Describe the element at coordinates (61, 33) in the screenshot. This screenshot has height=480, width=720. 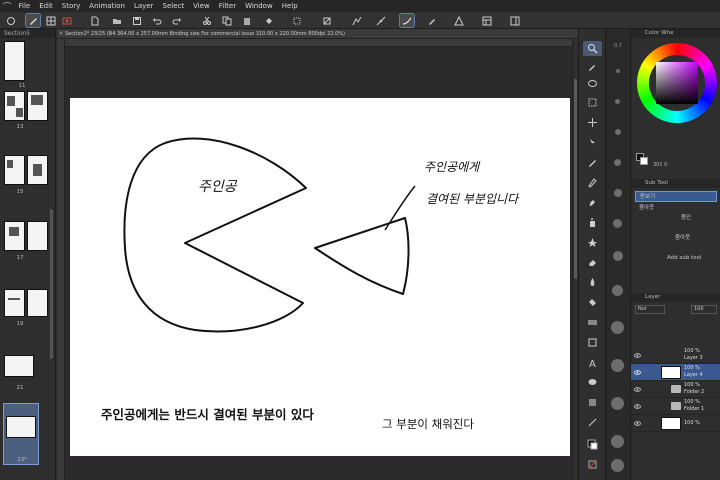
I see `close-tab-icon: ×` at that location.